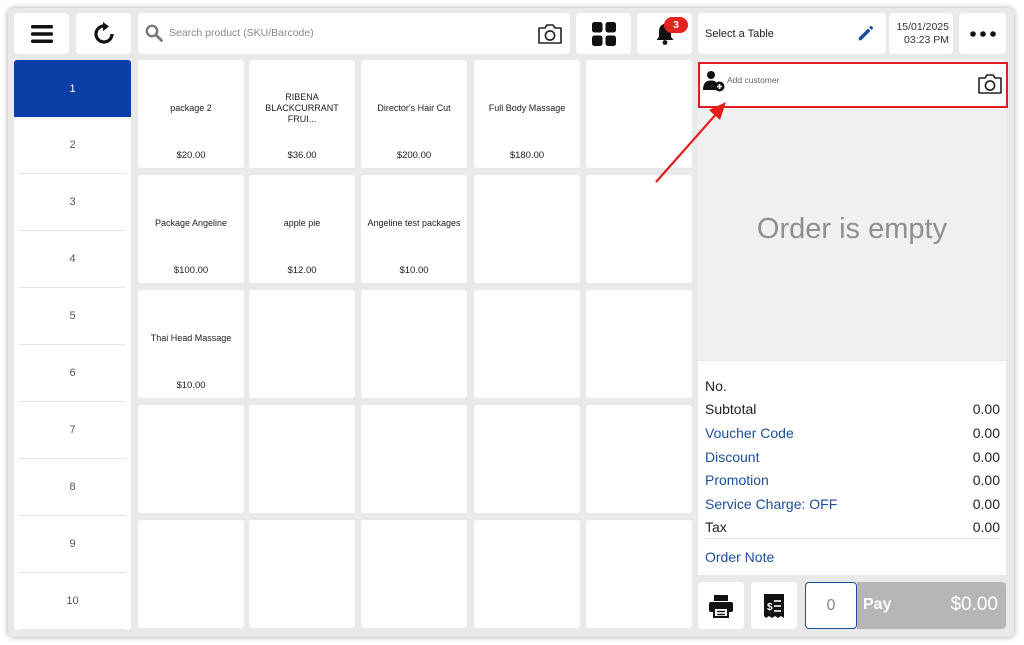 The height and width of the screenshot is (645, 1024). Describe the element at coordinates (191, 114) in the screenshot. I see `product-tile: package 2 $20.00` at that location.